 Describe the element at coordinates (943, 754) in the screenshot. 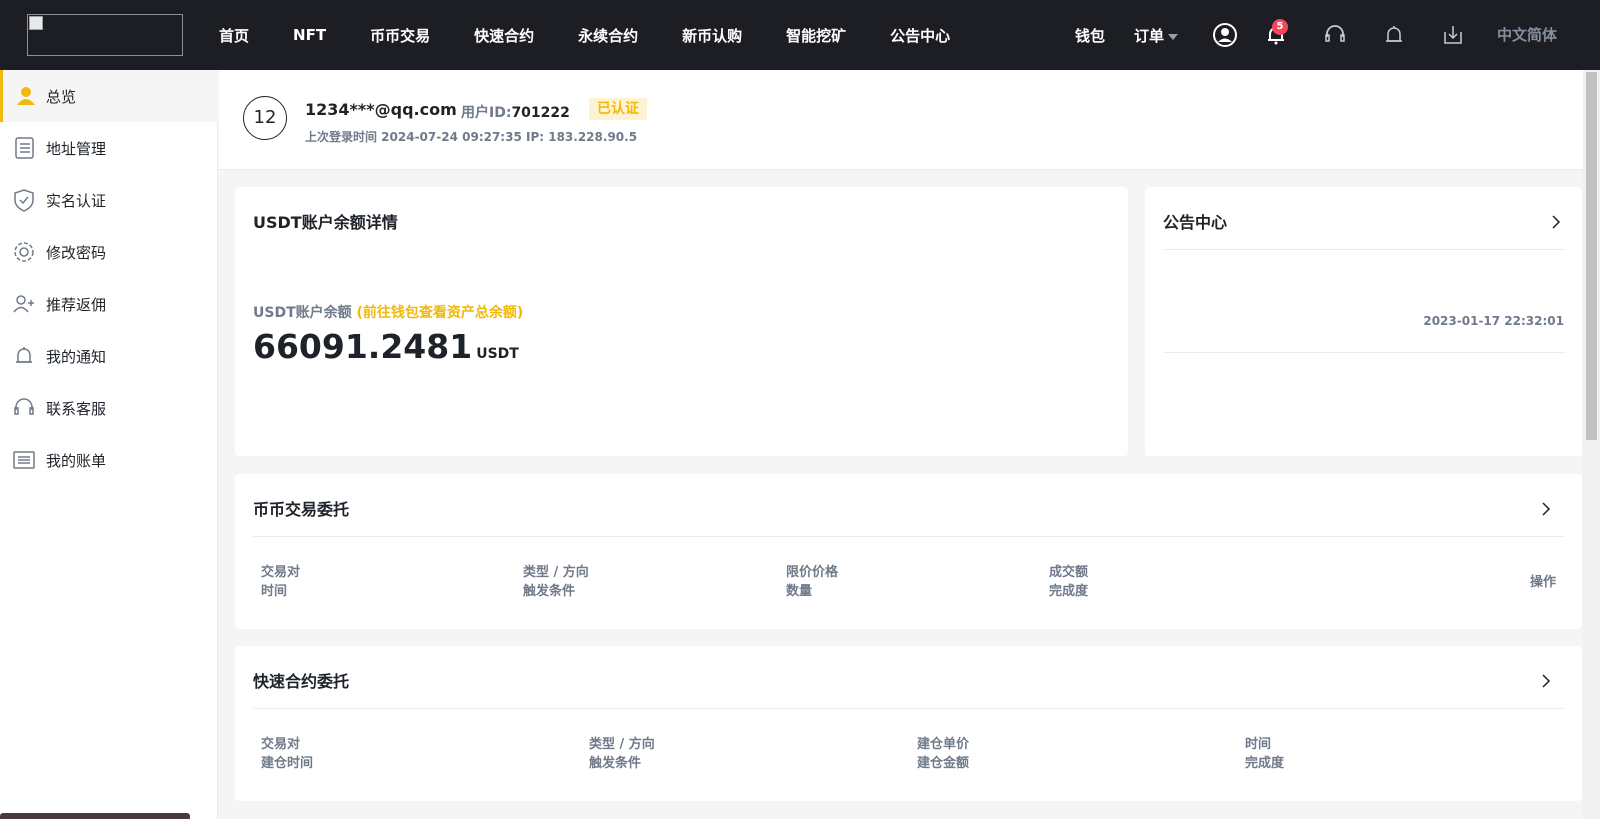

I see `column-header-open-price: 建仓单价 建仓金额` at that location.